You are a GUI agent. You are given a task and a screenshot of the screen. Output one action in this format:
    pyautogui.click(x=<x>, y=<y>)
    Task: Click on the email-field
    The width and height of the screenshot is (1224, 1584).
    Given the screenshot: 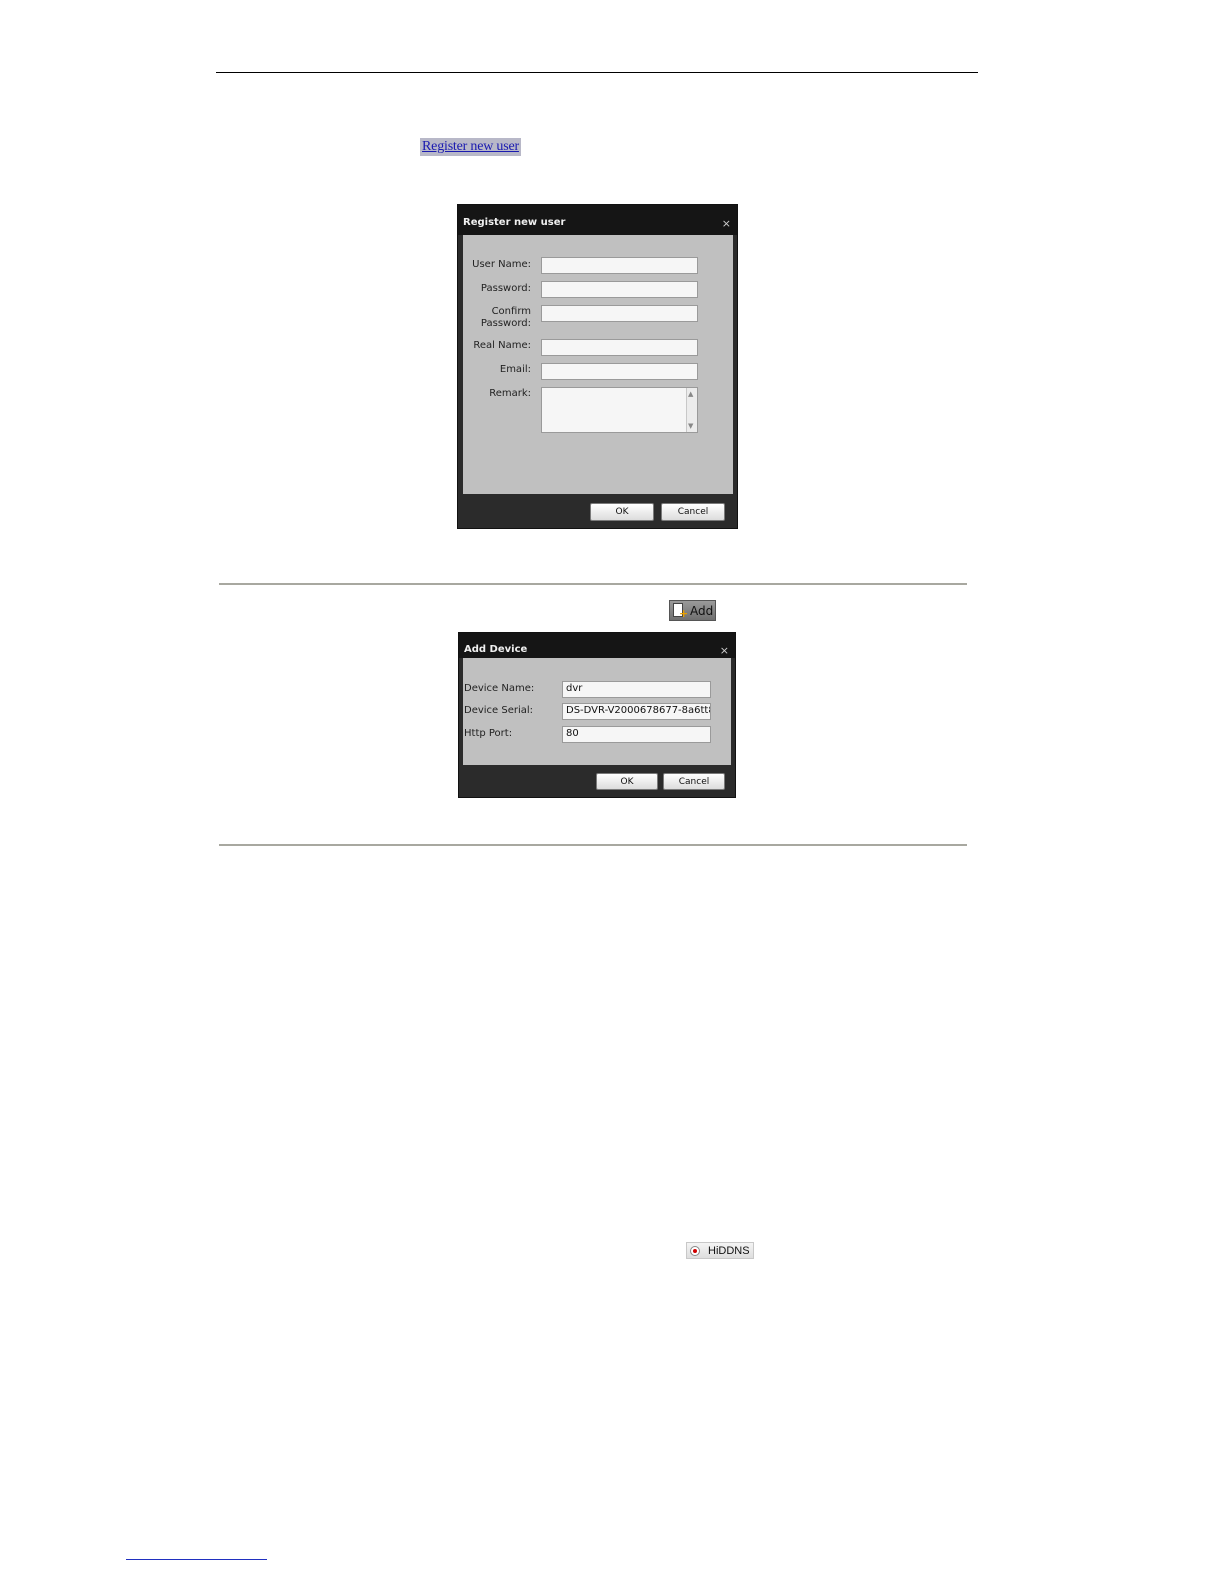 What is the action you would take?
    pyautogui.click(x=619, y=371)
    